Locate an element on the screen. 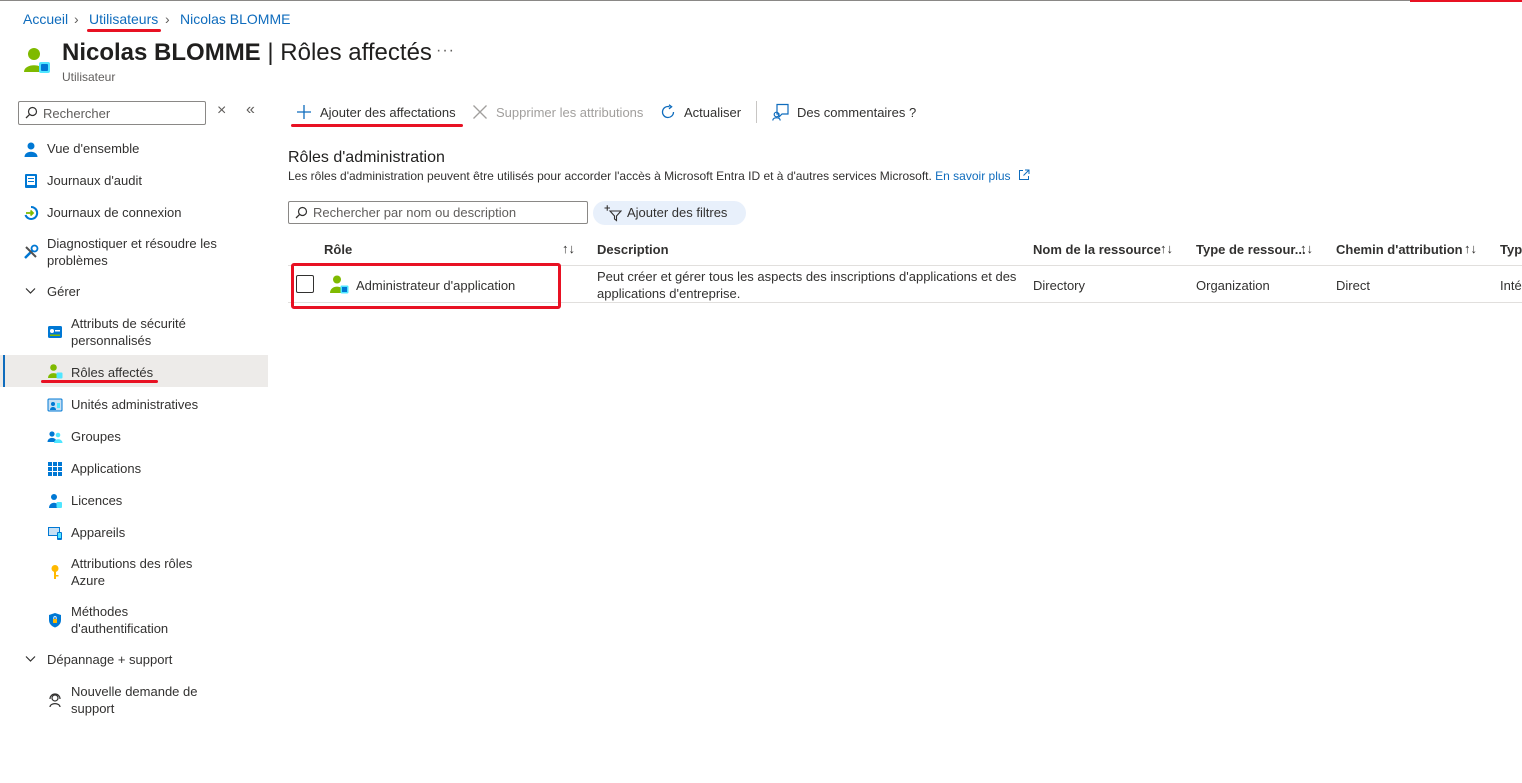 This screenshot has height=783, width=1522. breadcrumb-home: Accueil is located at coordinates (45, 19).